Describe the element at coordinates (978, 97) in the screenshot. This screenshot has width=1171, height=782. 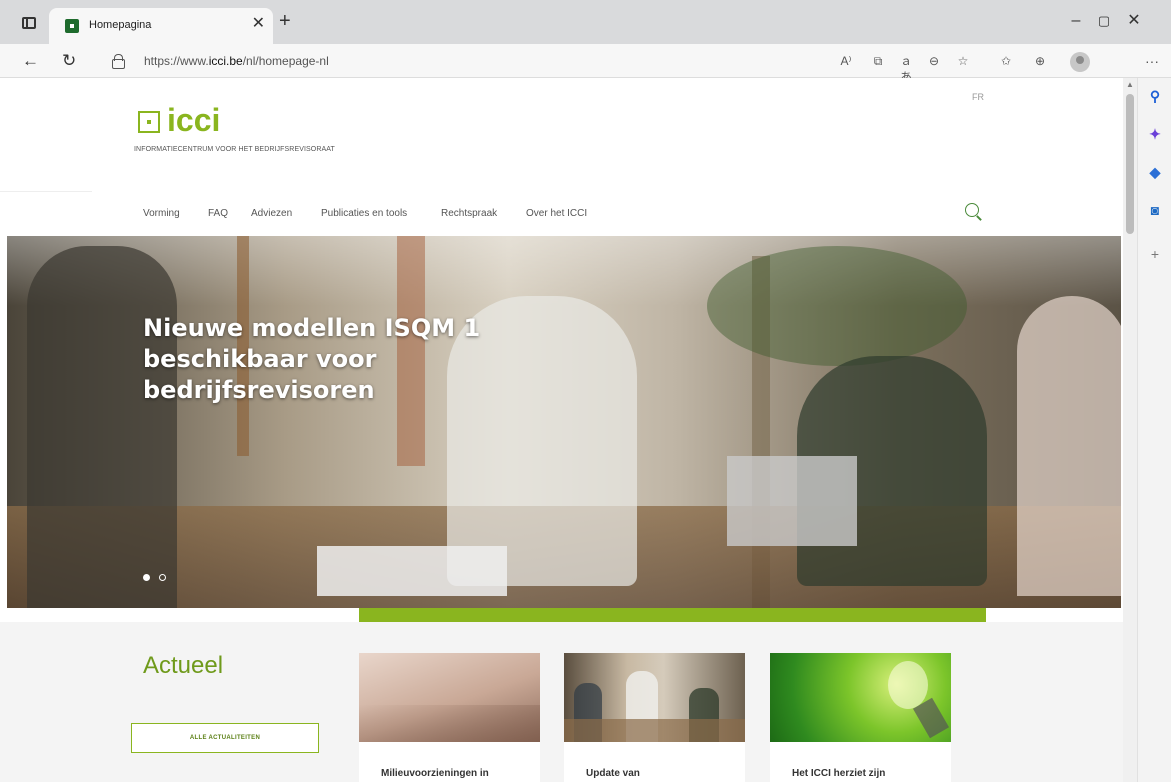
I see `language-switch-fr: FR` at that location.